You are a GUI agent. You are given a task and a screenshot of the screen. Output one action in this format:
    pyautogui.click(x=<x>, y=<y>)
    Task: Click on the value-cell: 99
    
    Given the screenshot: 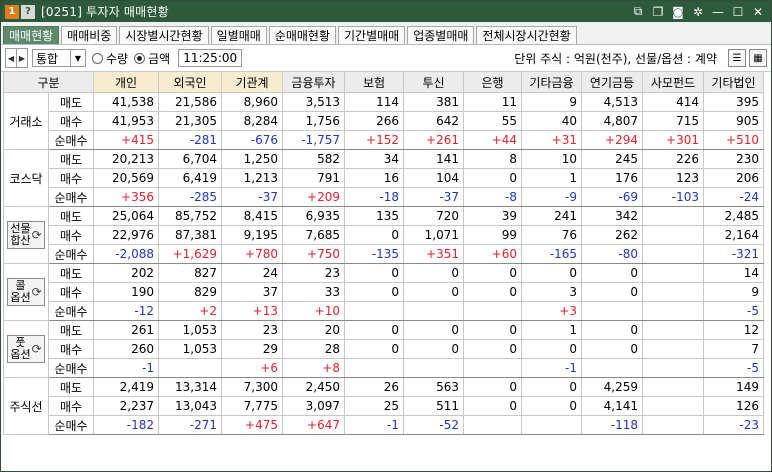 What is the action you would take?
    pyautogui.click(x=492, y=235)
    